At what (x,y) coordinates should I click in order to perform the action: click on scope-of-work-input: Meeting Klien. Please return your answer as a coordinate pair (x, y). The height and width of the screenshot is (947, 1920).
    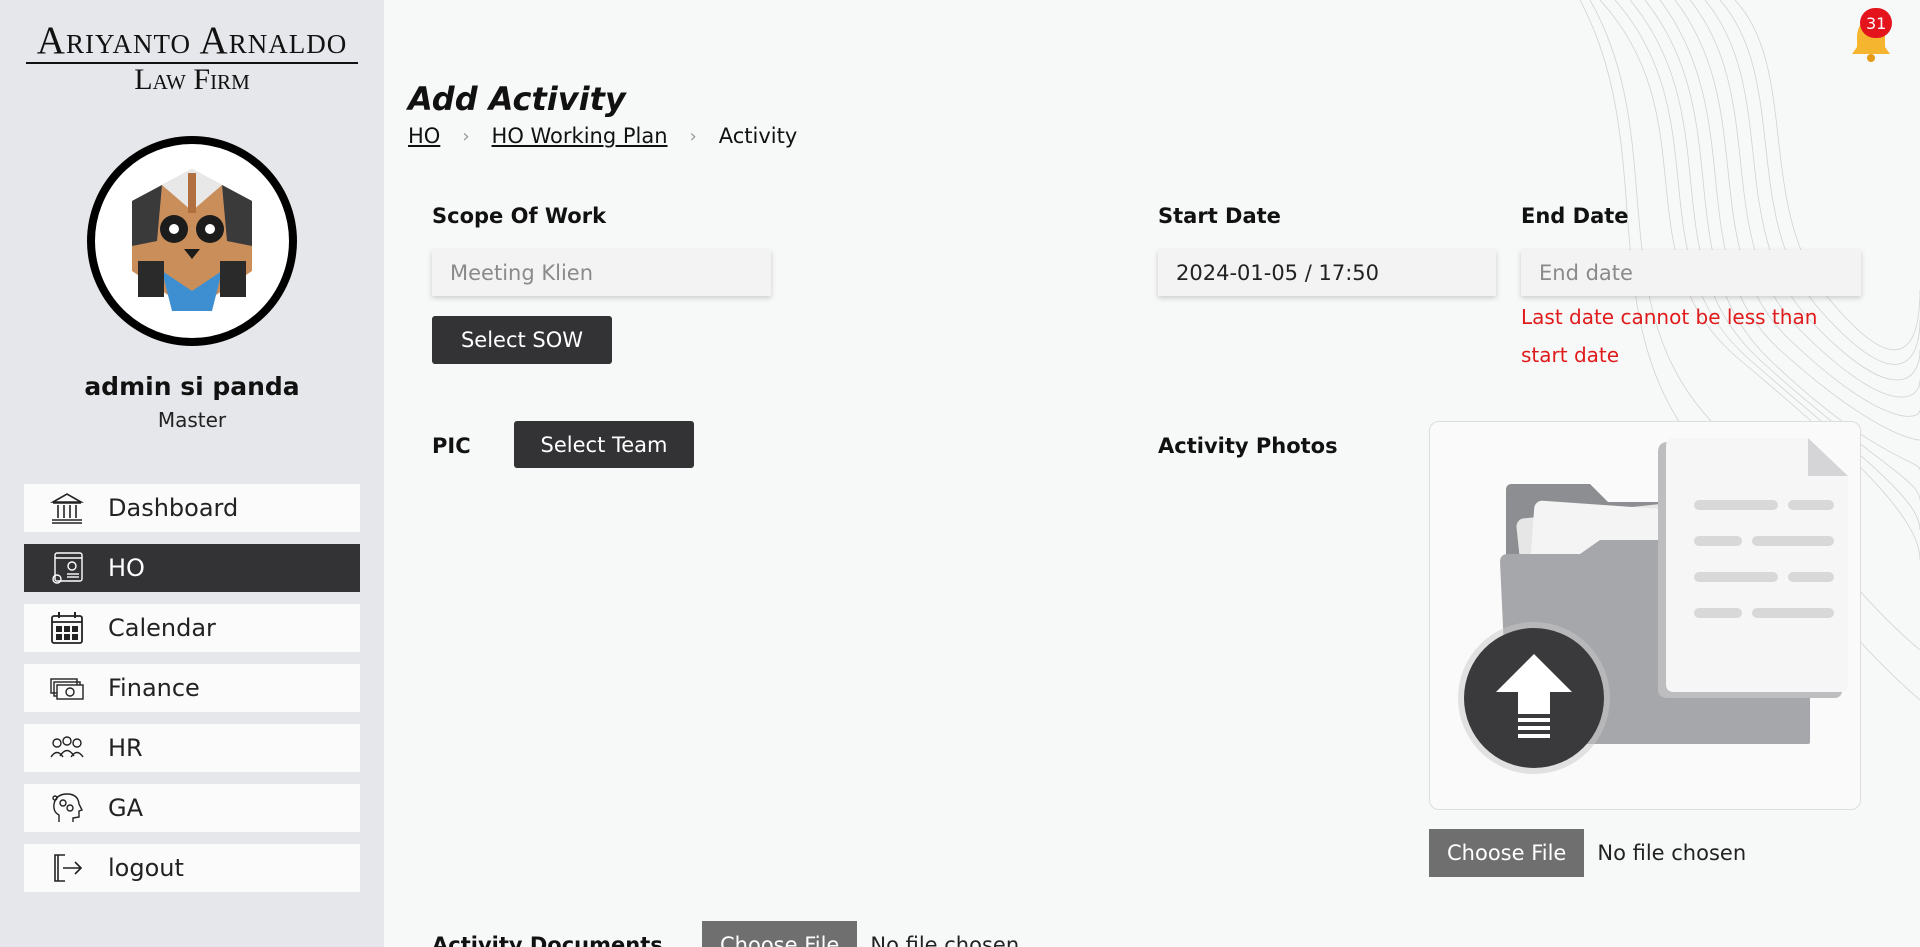
    Looking at the image, I should click on (601, 273).